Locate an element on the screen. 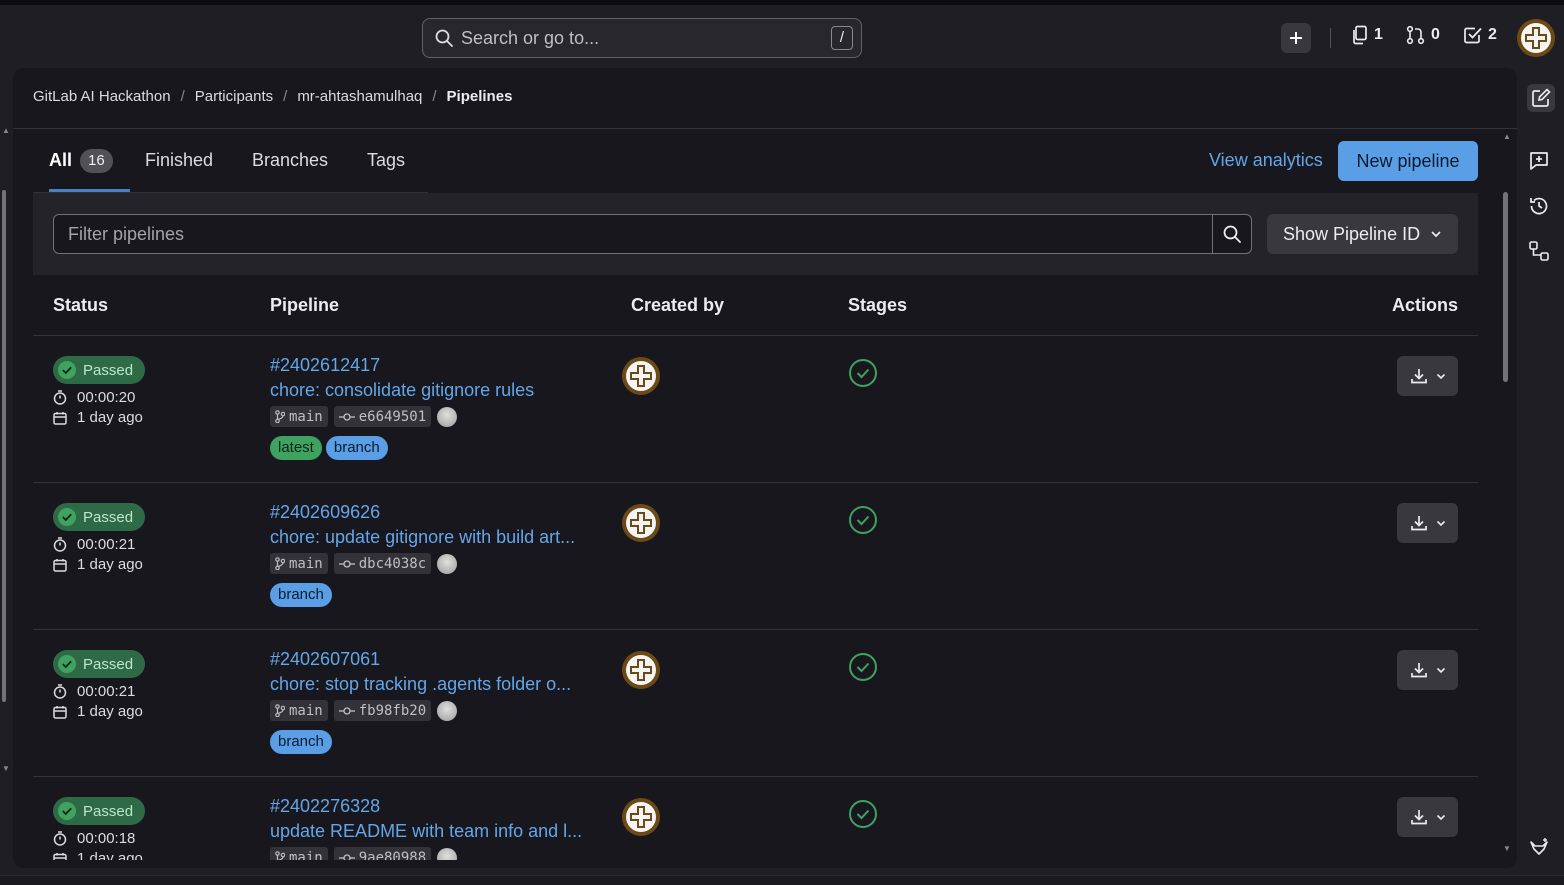 Image resolution: width=1564 pixels, height=885 pixels. pipeline-commit-title-link: chore: consolidate gitignore rules is located at coordinates (402, 390).